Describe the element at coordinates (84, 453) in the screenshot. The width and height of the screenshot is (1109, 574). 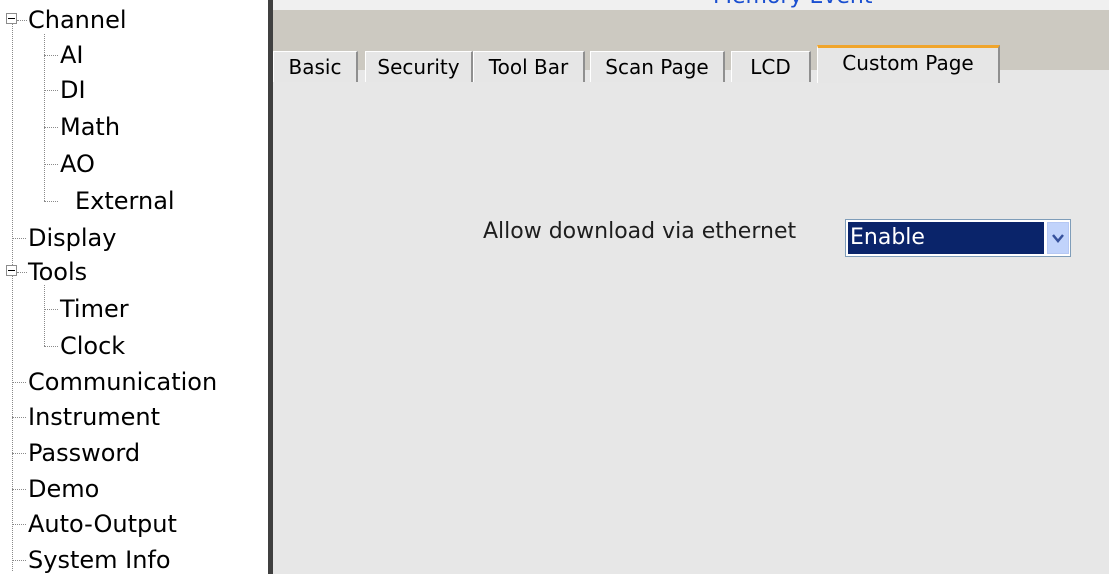
I see `tree-item-label: Password` at that location.